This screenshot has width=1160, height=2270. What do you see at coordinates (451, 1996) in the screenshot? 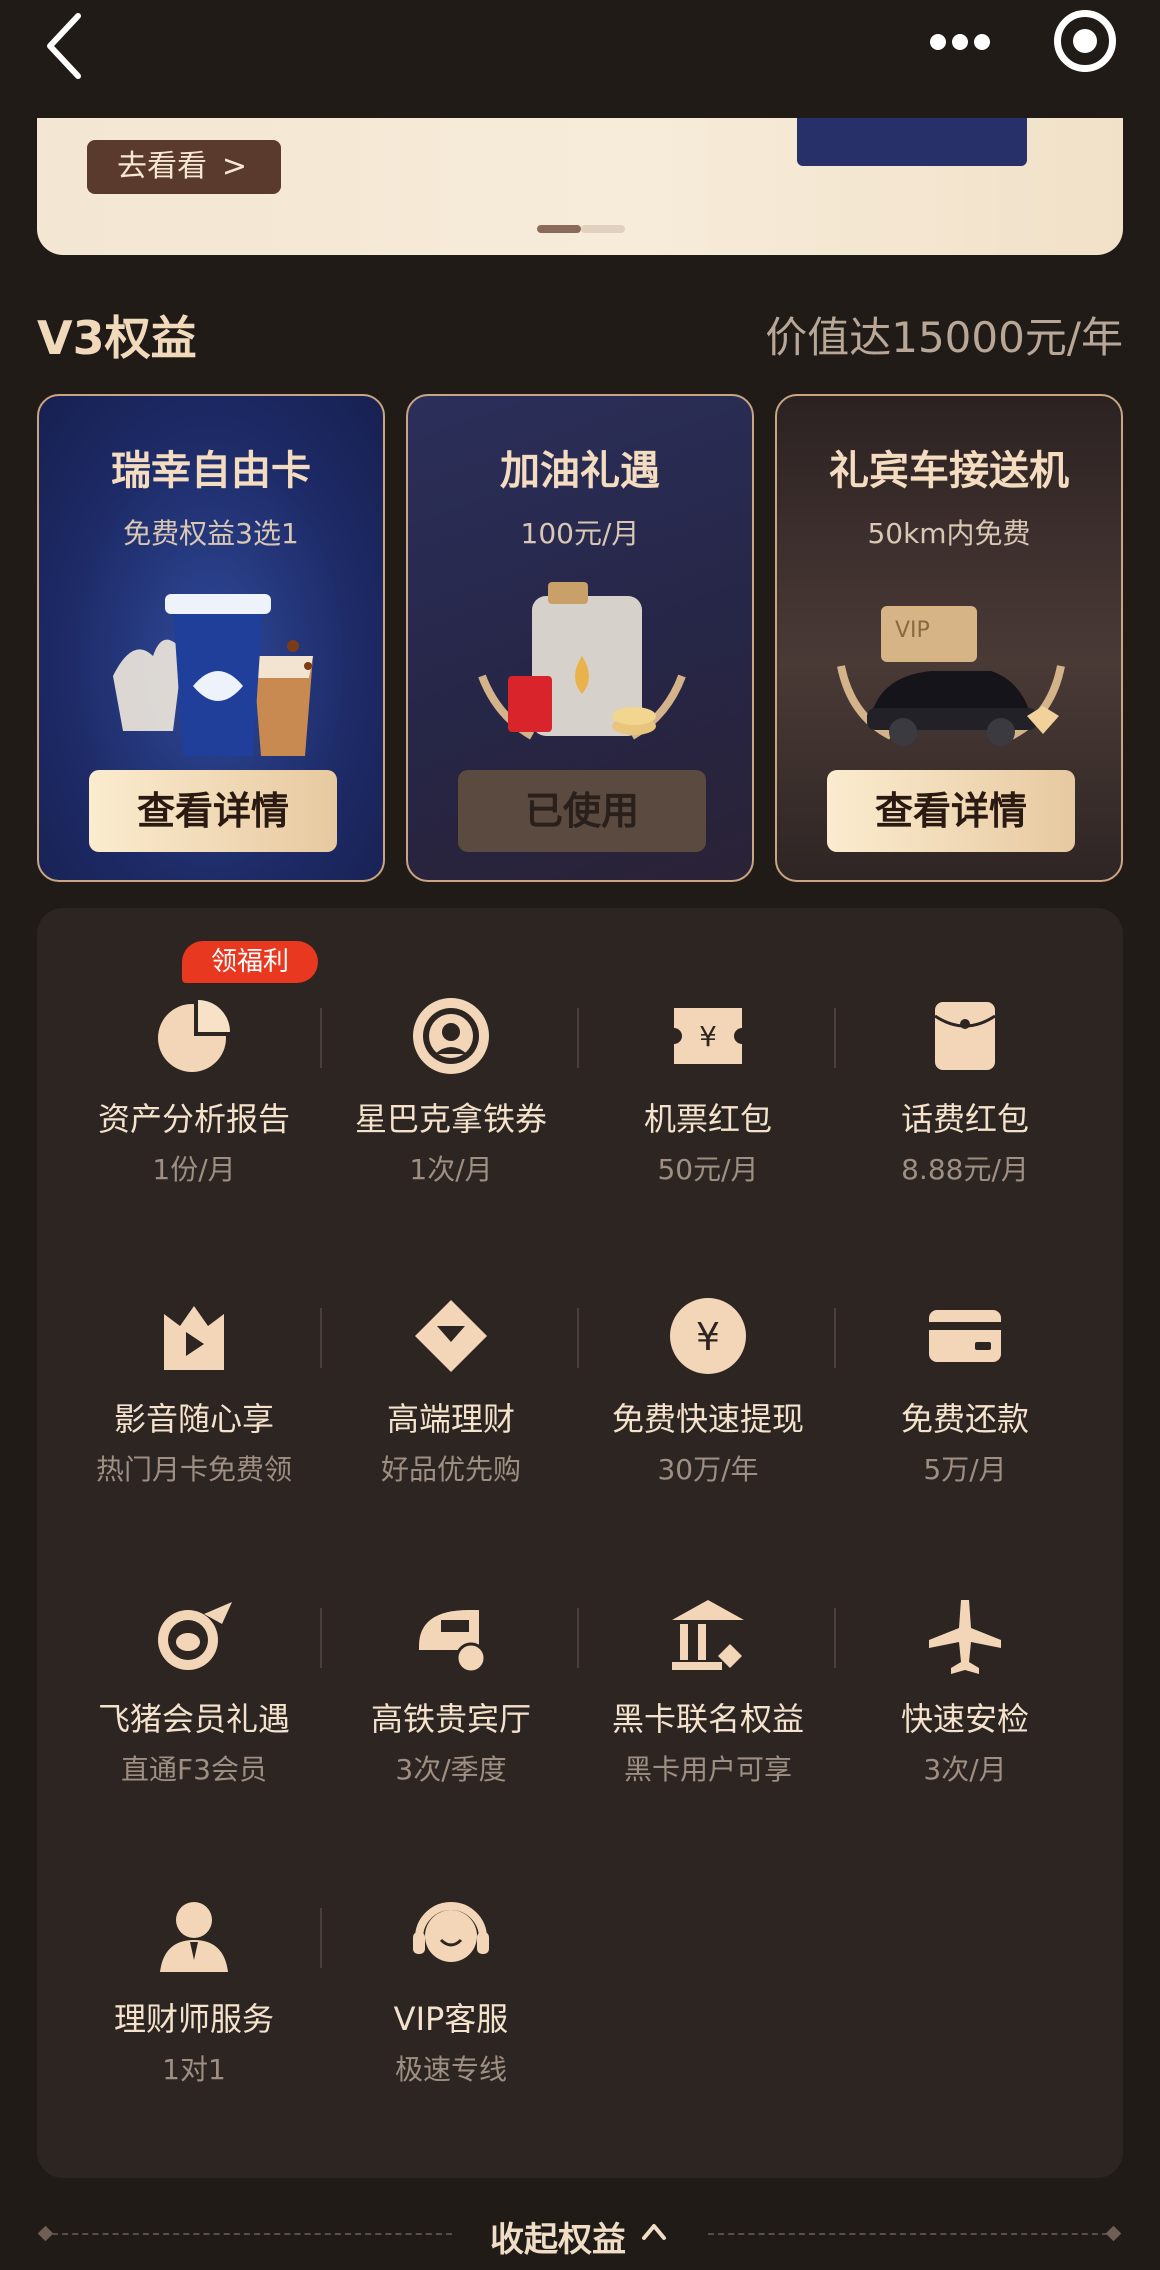
I see `benefit-item-vip-service: VIP客服 极速专线` at bounding box center [451, 1996].